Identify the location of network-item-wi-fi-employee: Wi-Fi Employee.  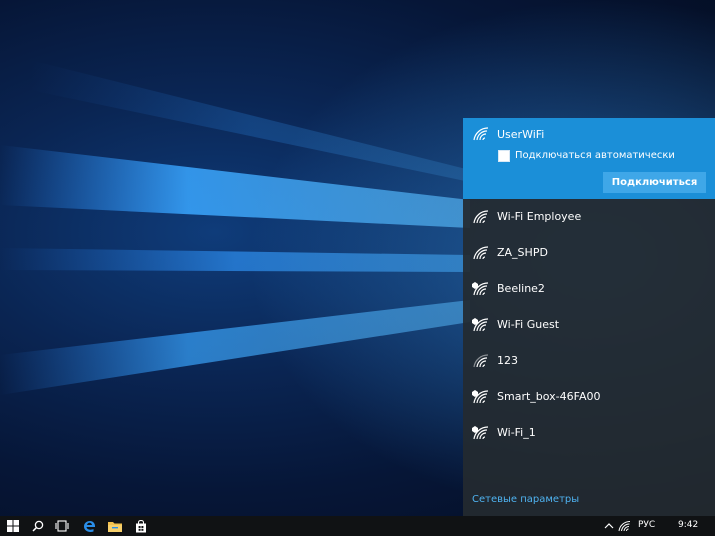
(589, 217).